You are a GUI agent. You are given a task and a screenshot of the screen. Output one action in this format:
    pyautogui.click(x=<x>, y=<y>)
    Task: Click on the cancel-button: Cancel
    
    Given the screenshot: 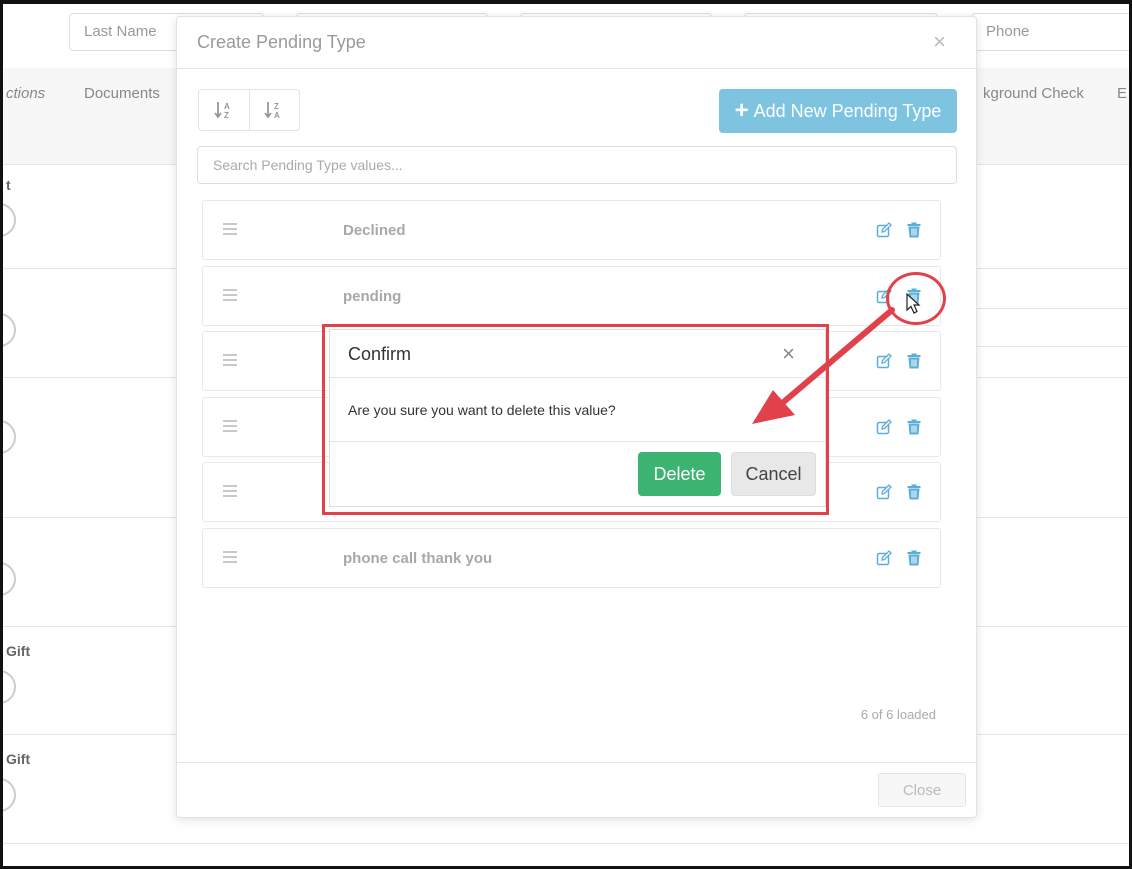 What is the action you would take?
    pyautogui.click(x=773, y=474)
    